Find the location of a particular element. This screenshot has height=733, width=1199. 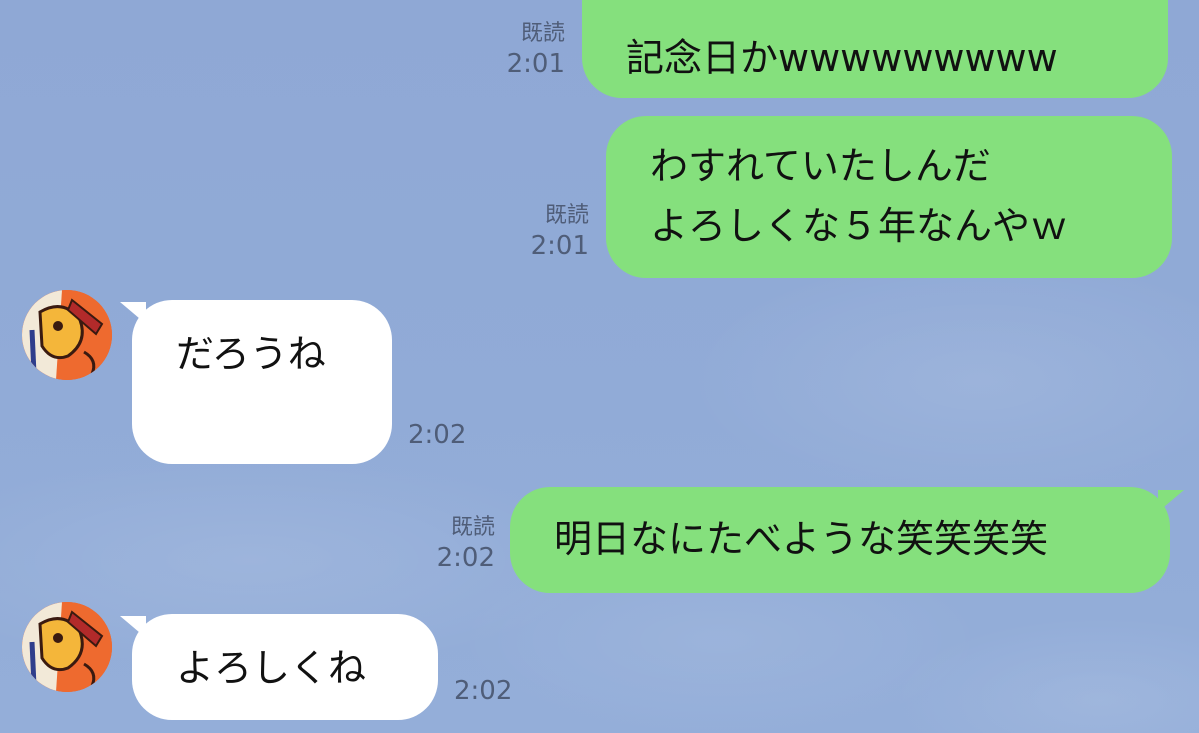

message-text: 明日なにたべような笑笑笑笑 is located at coordinates (801, 539).